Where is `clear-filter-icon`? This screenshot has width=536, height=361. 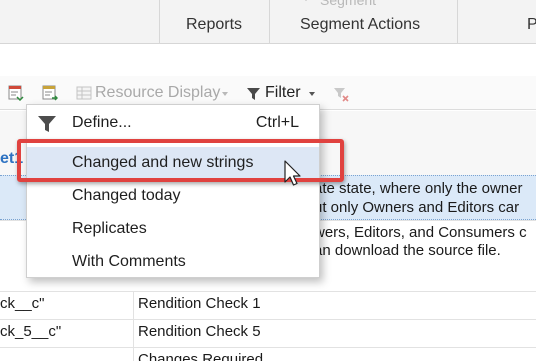 clear-filter-icon is located at coordinates (341, 94).